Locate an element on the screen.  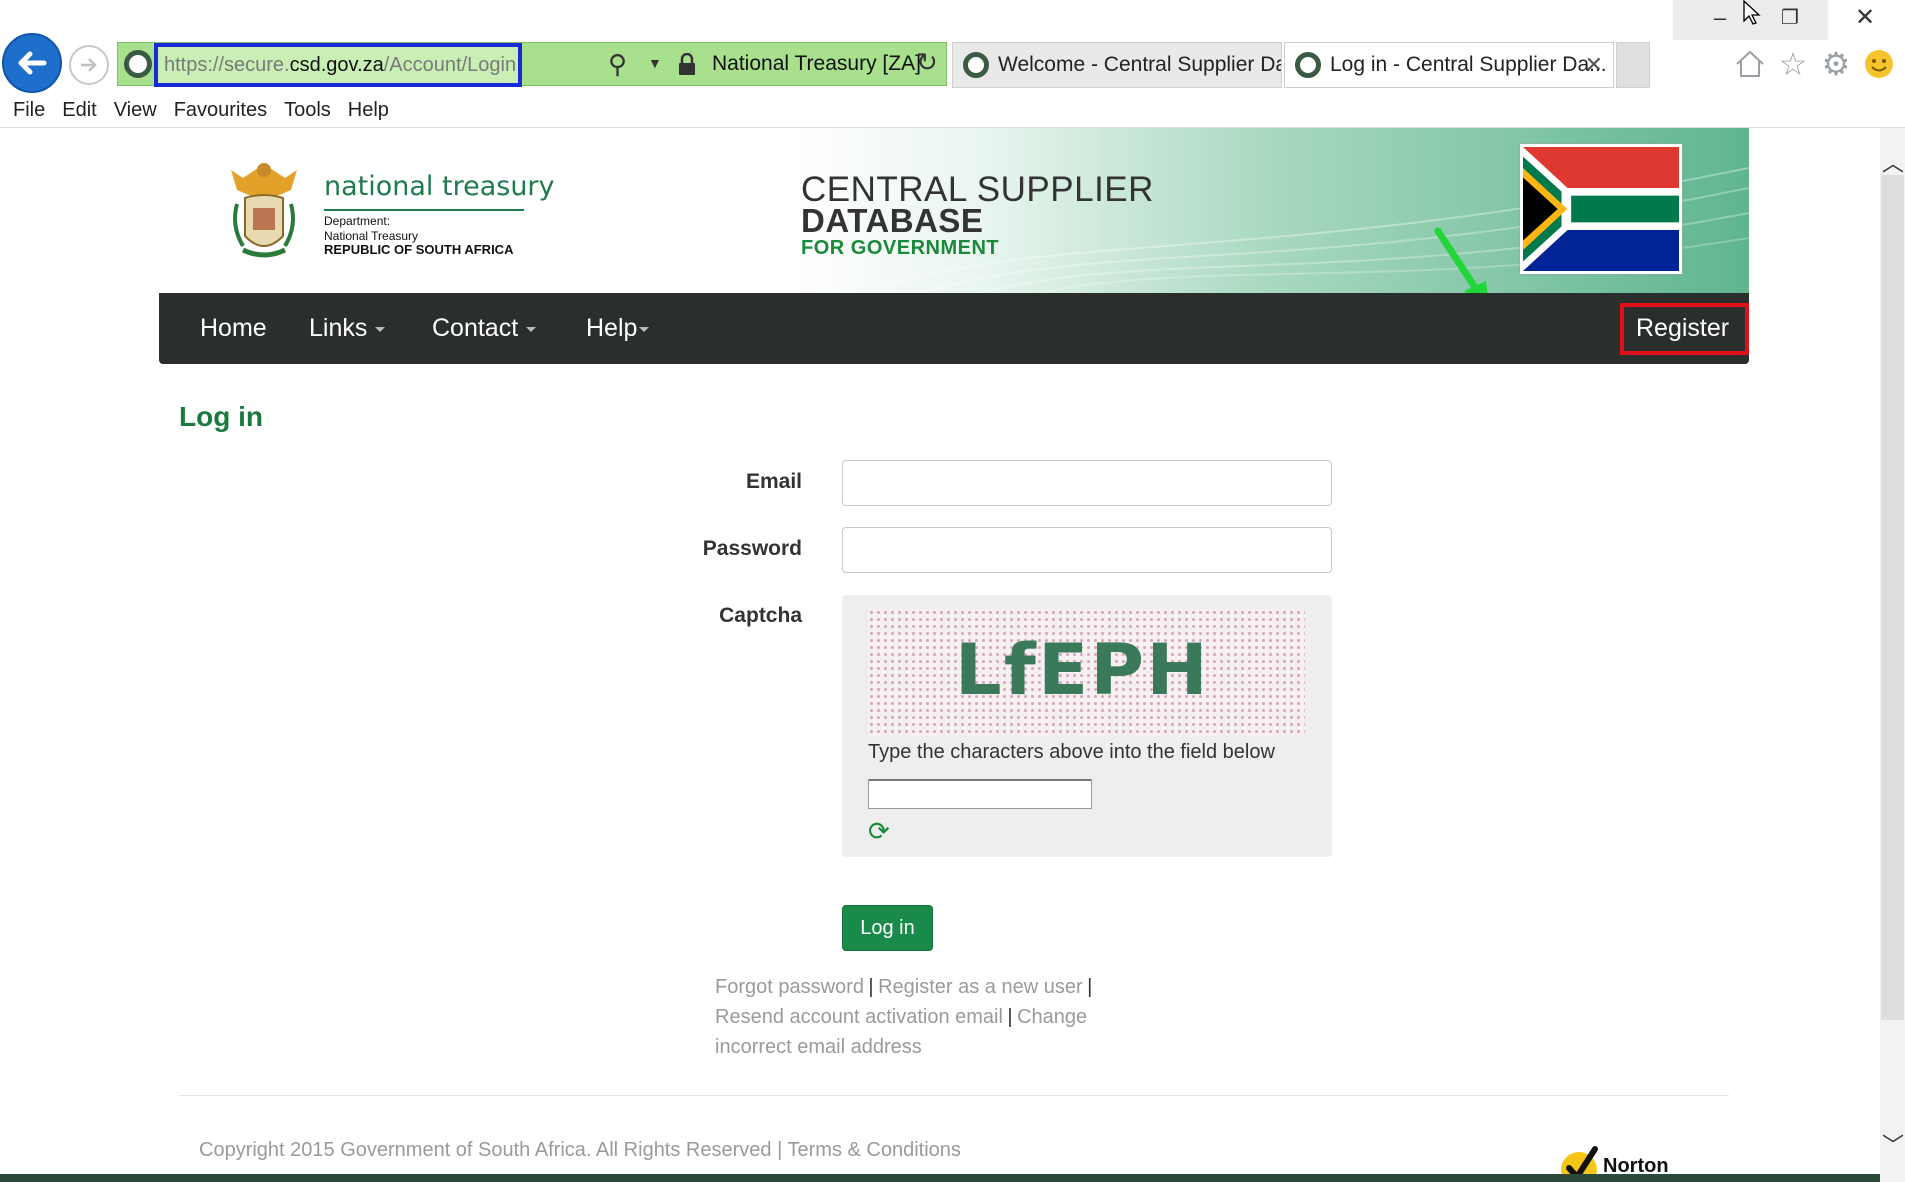
back-arrow-icon is located at coordinates (32, 63).